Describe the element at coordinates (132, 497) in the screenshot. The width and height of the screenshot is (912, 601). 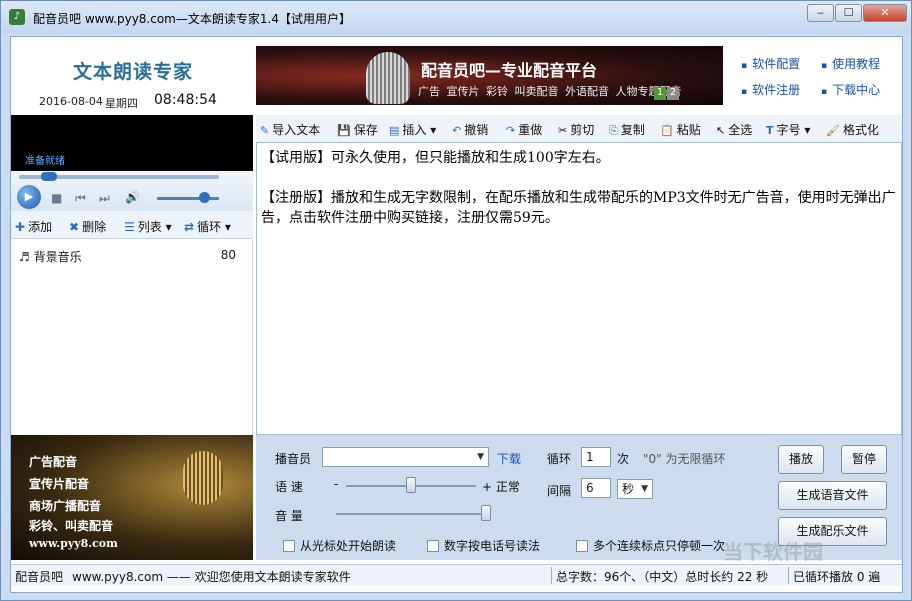
I see `ad-panel: 广告配音 宣传片配音 商场广播配音 彩铃、叫卖配音 www.pyy8.com` at that location.